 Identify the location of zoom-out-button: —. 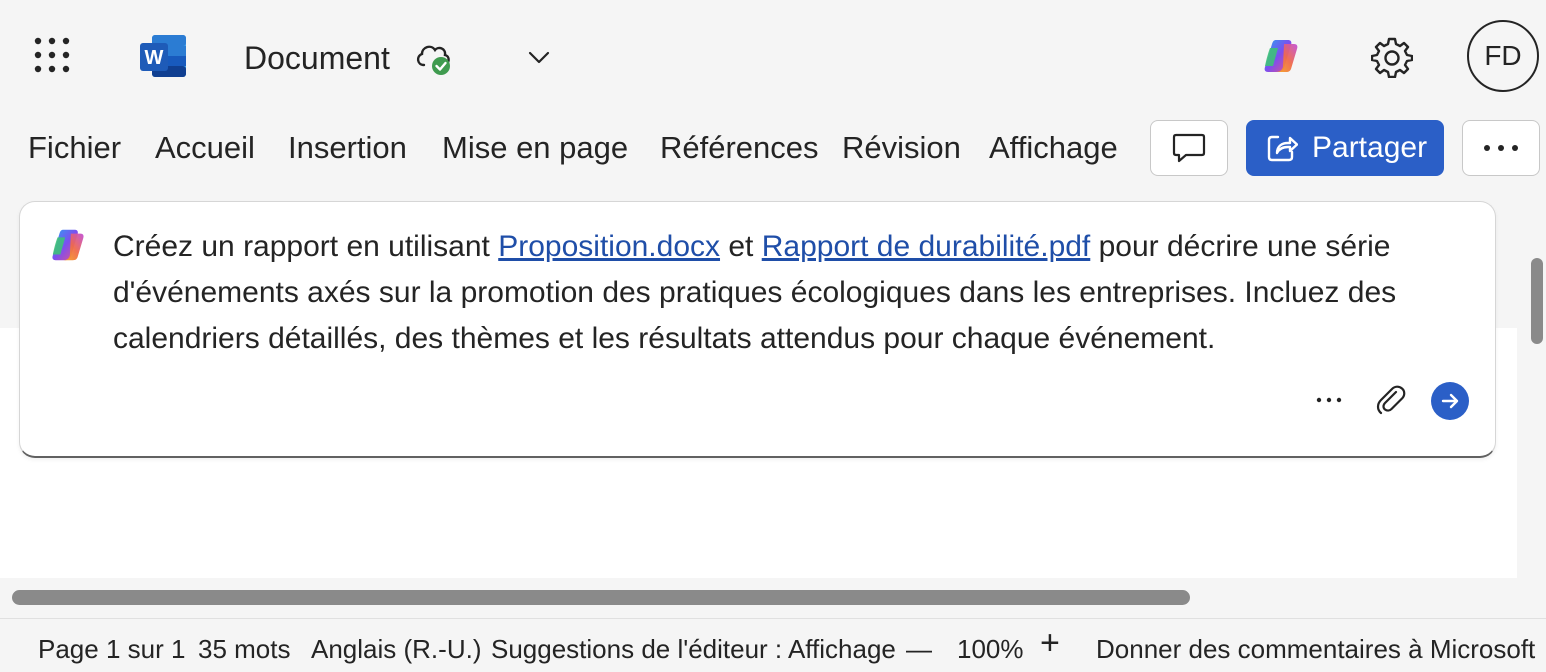
(919, 649).